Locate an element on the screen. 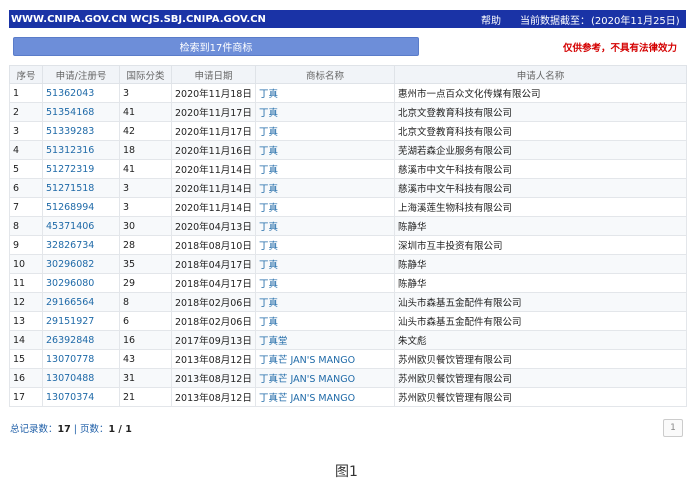 Image resolution: width=693 pixels, height=489 pixels. table-row: 1 51362043 3 2020年11月18日 丁真 惠州市一点百众文化传媒有限公司 is located at coordinates (348, 93).